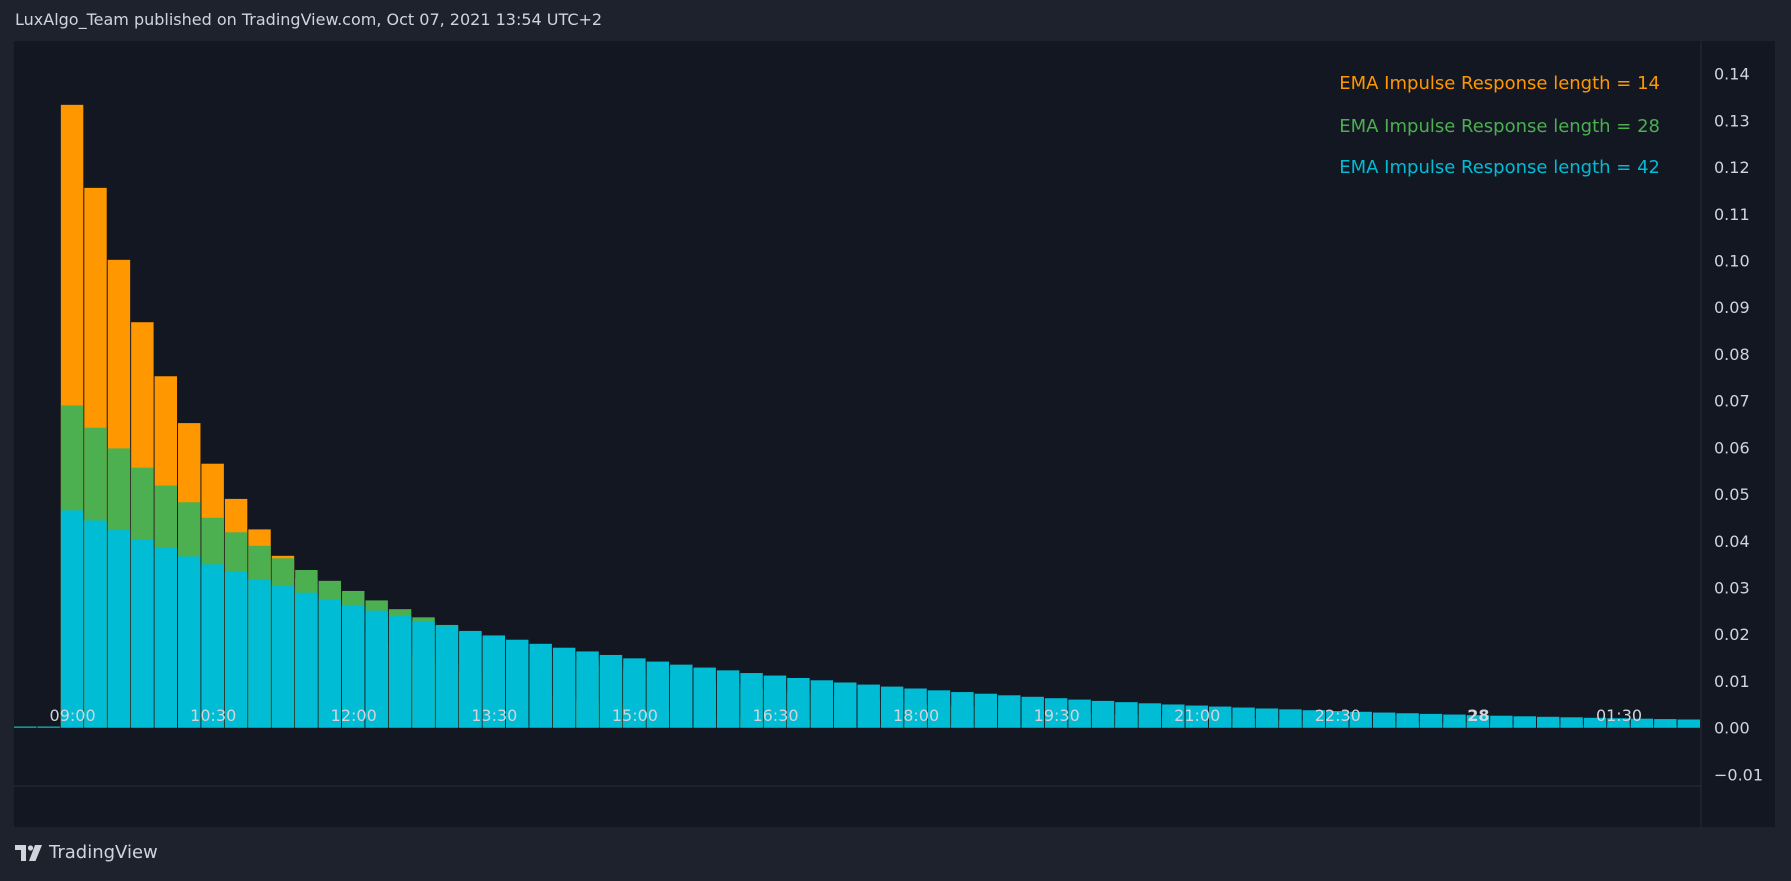 Image resolution: width=1791 pixels, height=881 pixels. What do you see at coordinates (1057, 715) in the screenshot?
I see `x-tick-label: 19:30` at bounding box center [1057, 715].